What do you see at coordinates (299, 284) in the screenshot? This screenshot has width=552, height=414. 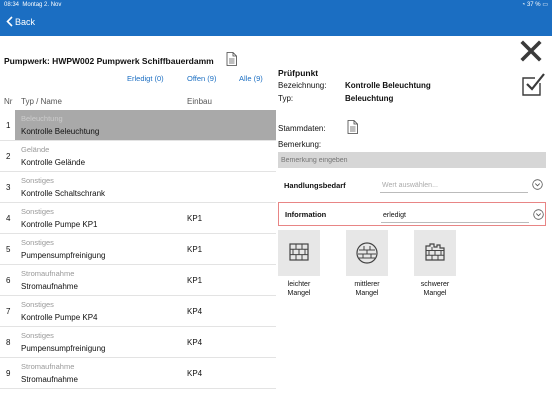 I see `mangel-label-line1: leichter` at bounding box center [299, 284].